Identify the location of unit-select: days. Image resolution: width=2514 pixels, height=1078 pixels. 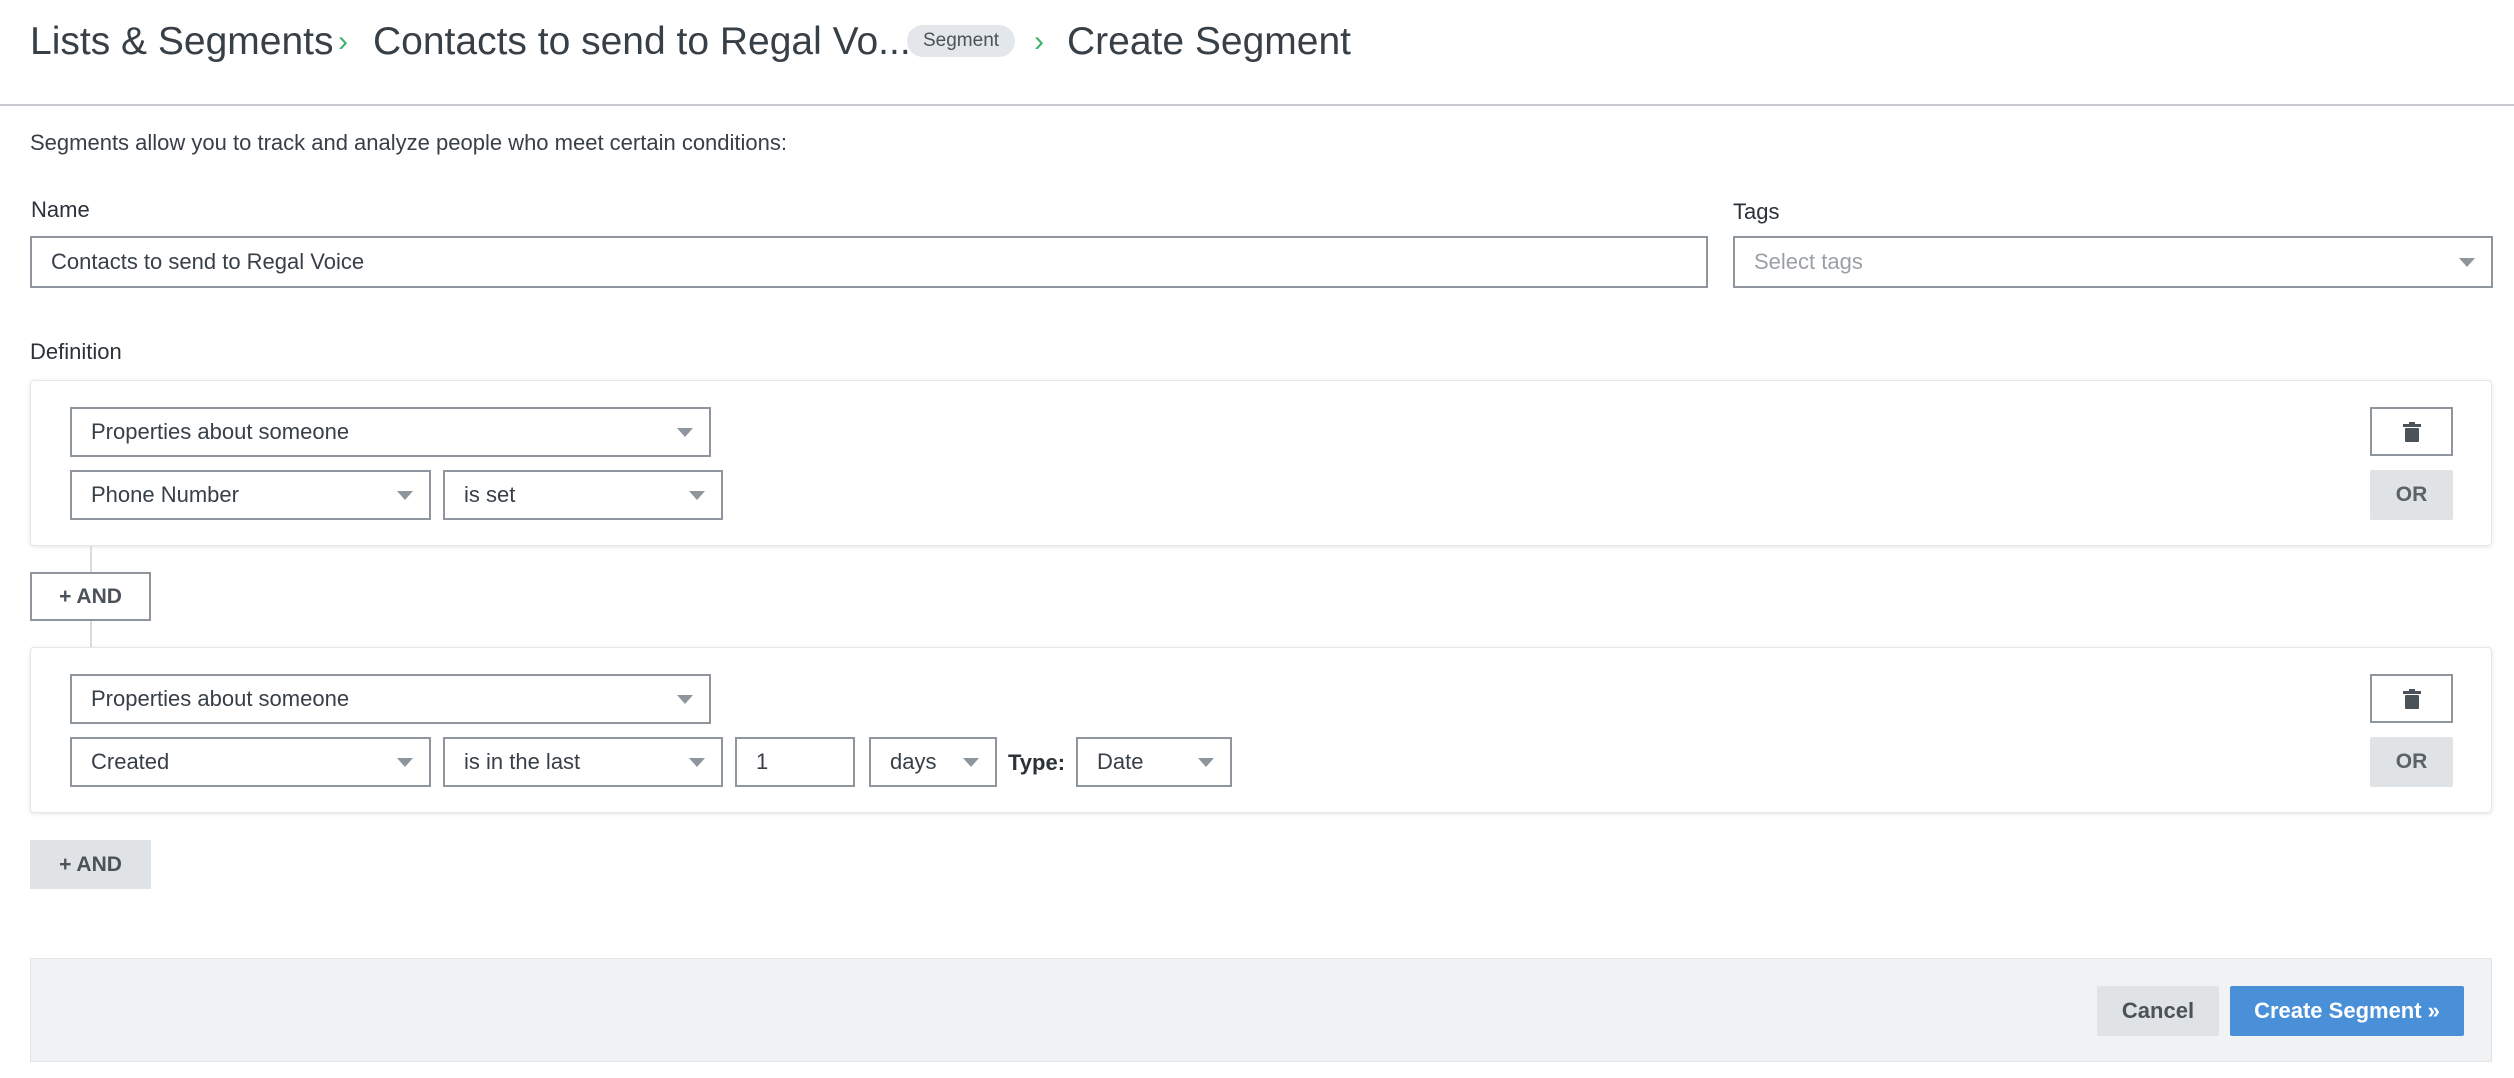
(933, 762).